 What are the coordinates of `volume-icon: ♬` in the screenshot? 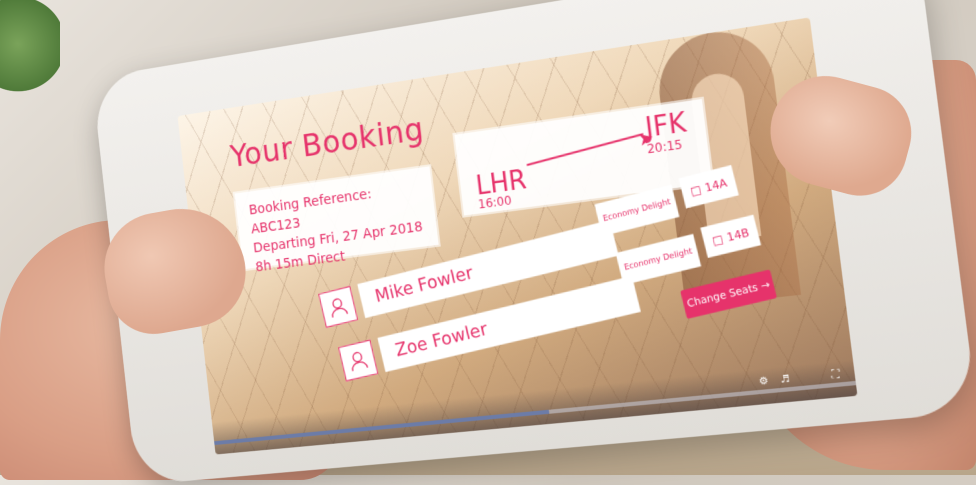 It's located at (785, 379).